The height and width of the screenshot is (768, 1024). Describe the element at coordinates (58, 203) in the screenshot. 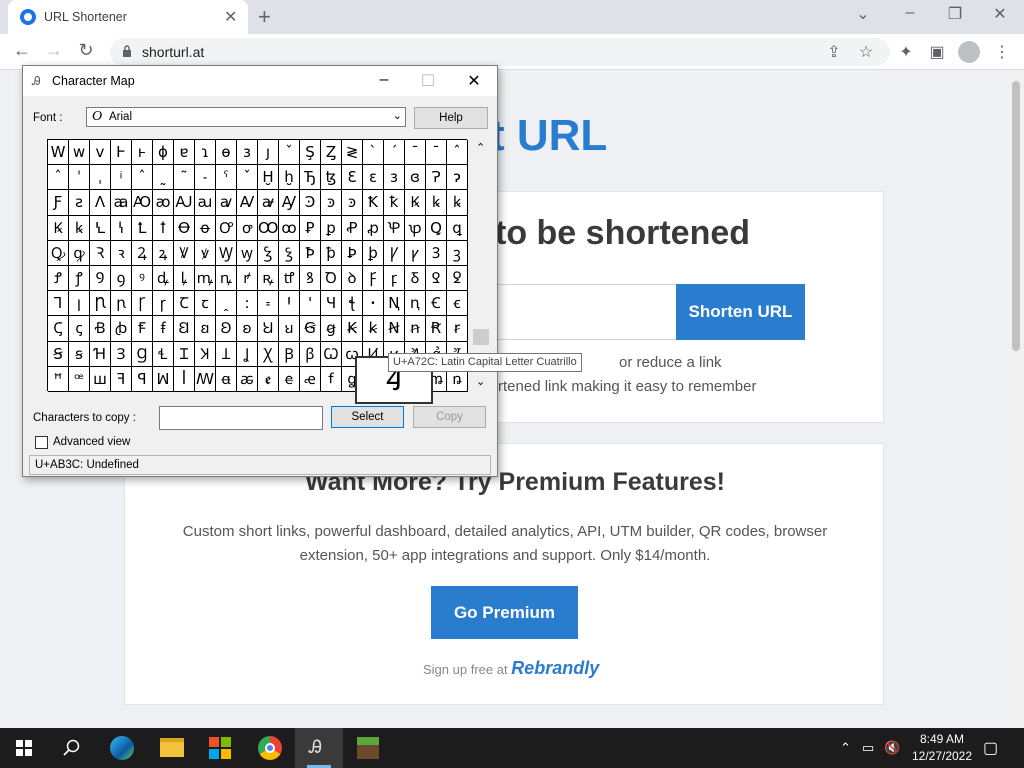

I see `character-cell: Ƒ` at that location.